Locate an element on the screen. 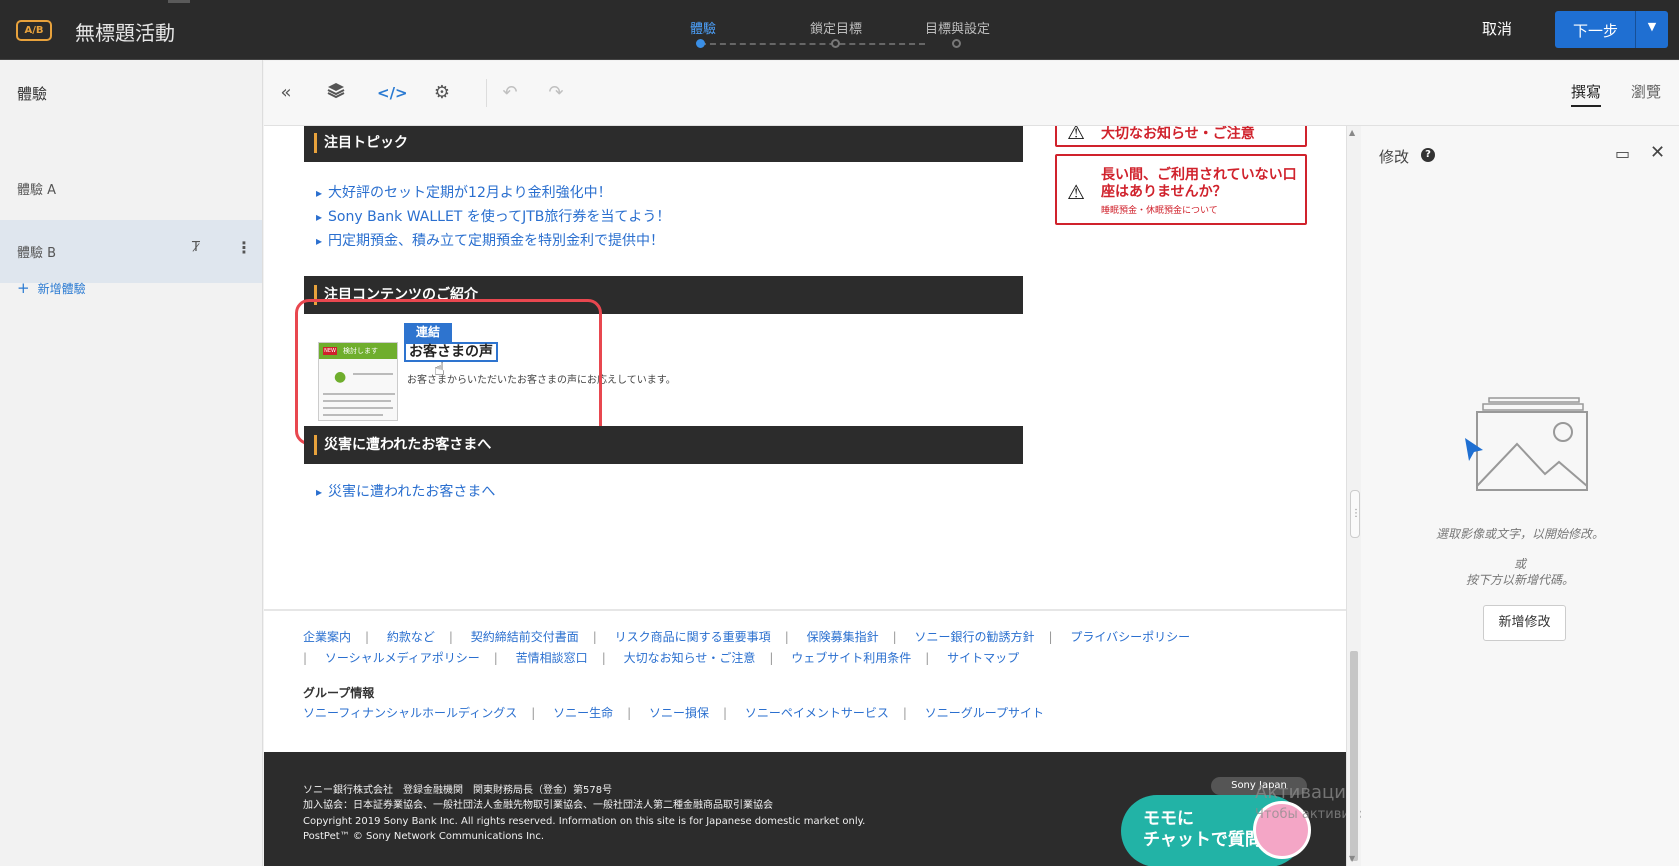 The height and width of the screenshot is (866, 1679). sidebar-item-experience-b: 體驗 B T̷ ⋮ is located at coordinates (131, 251).